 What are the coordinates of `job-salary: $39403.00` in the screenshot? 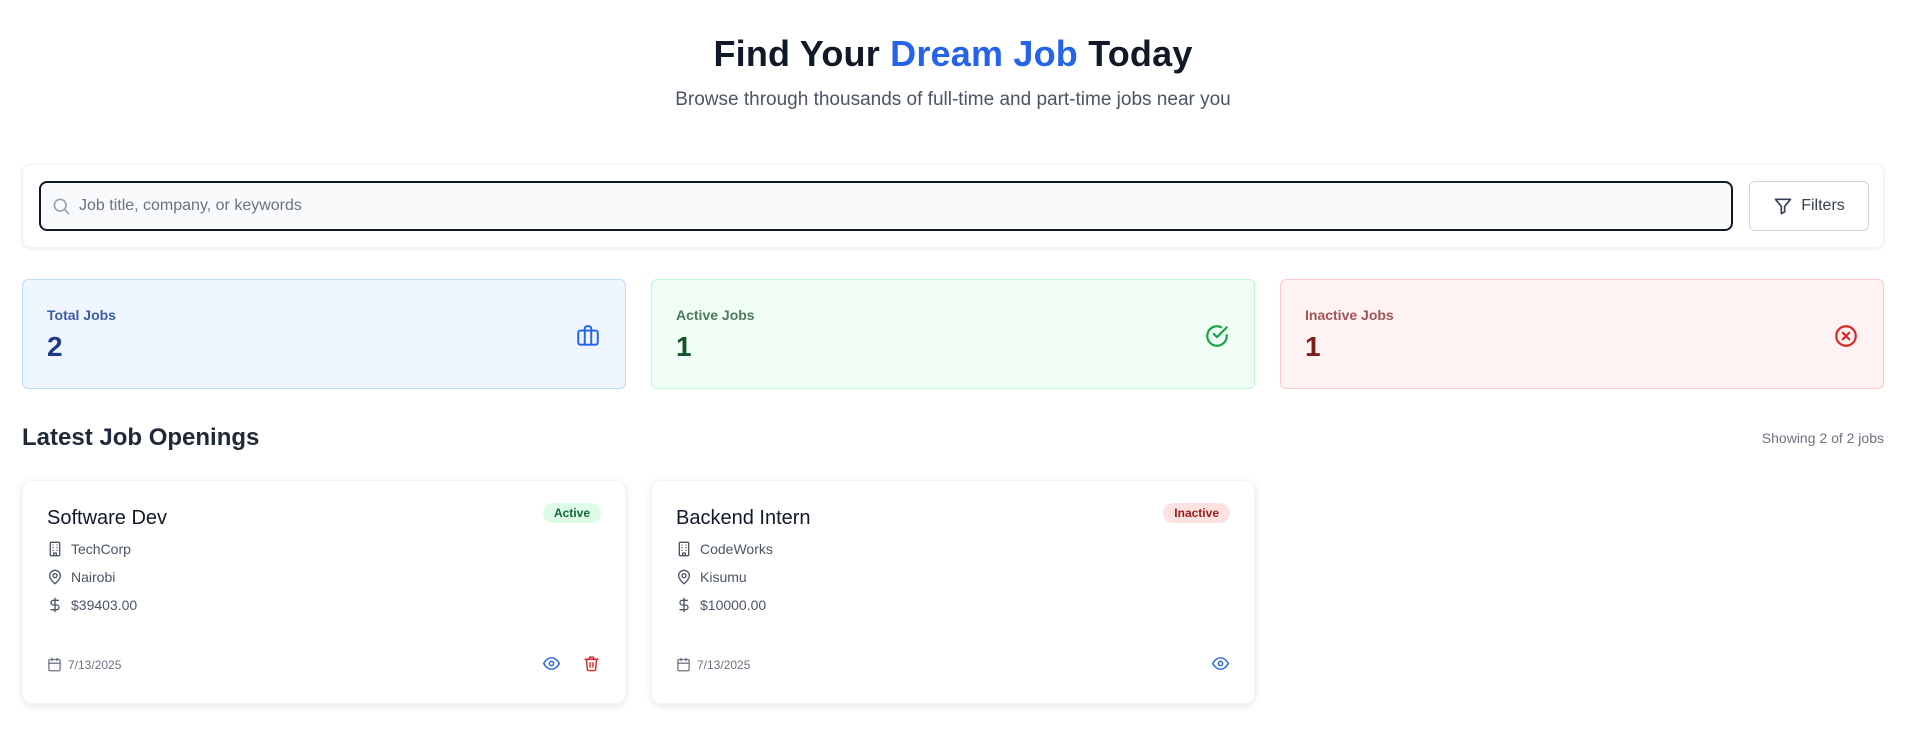 It's located at (104, 605).